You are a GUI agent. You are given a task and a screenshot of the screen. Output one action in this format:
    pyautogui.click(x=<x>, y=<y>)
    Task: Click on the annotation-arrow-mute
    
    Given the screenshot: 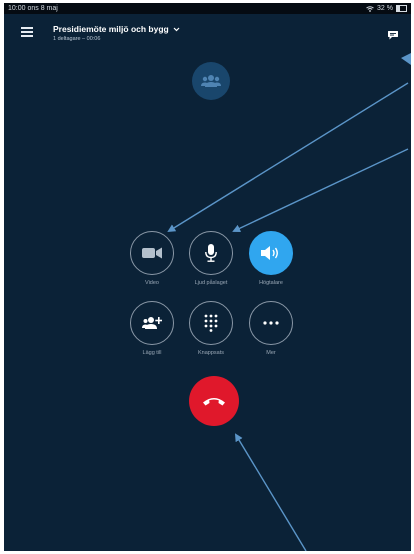 What is the action you would take?
    pyautogui.click(x=320, y=190)
    